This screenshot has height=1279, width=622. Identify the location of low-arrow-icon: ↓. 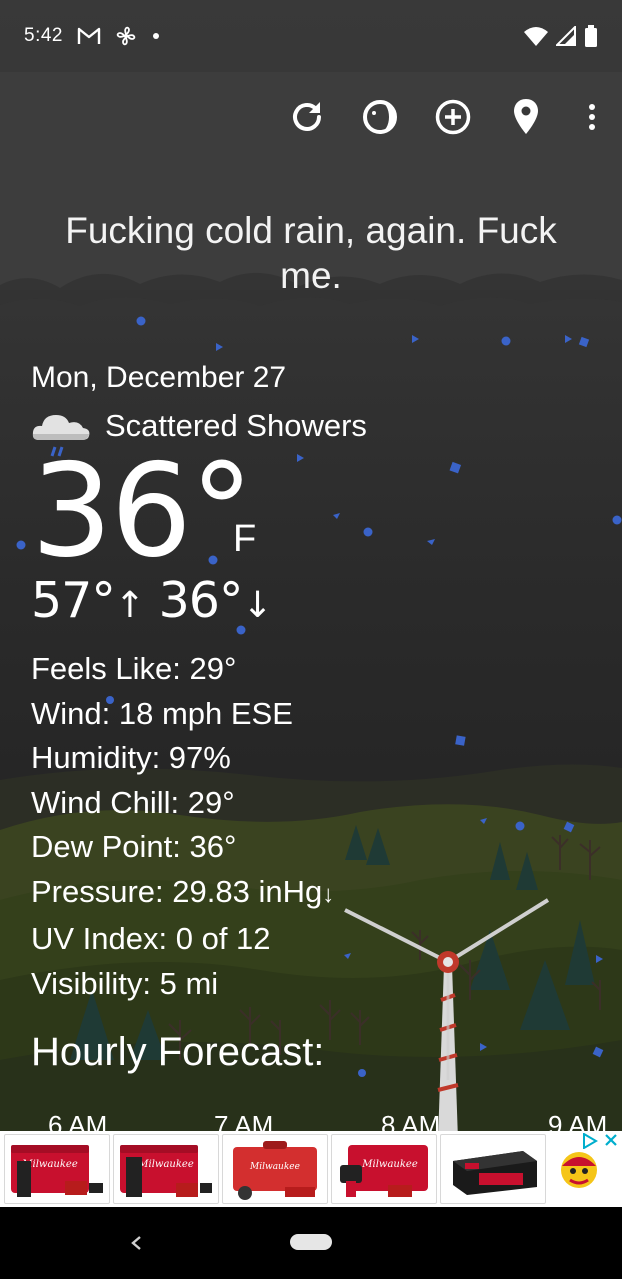
(257, 605).